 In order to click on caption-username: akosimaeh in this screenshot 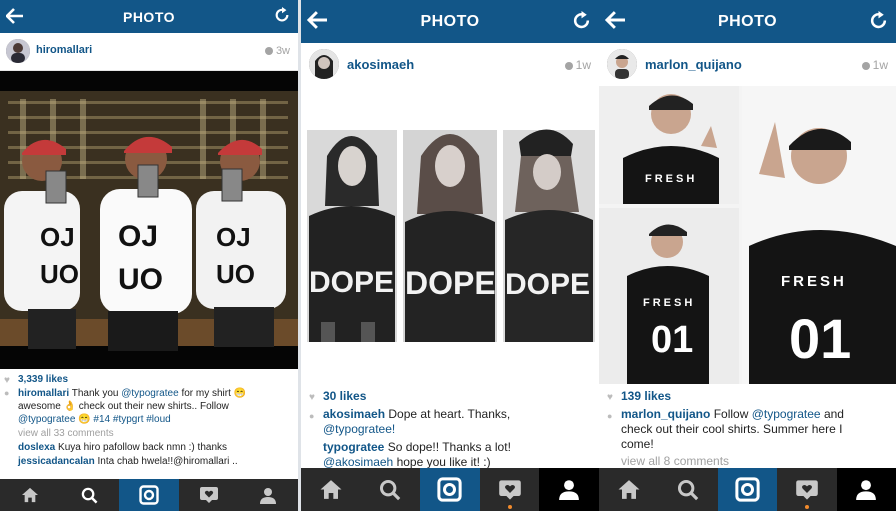, I will do `click(354, 414)`.